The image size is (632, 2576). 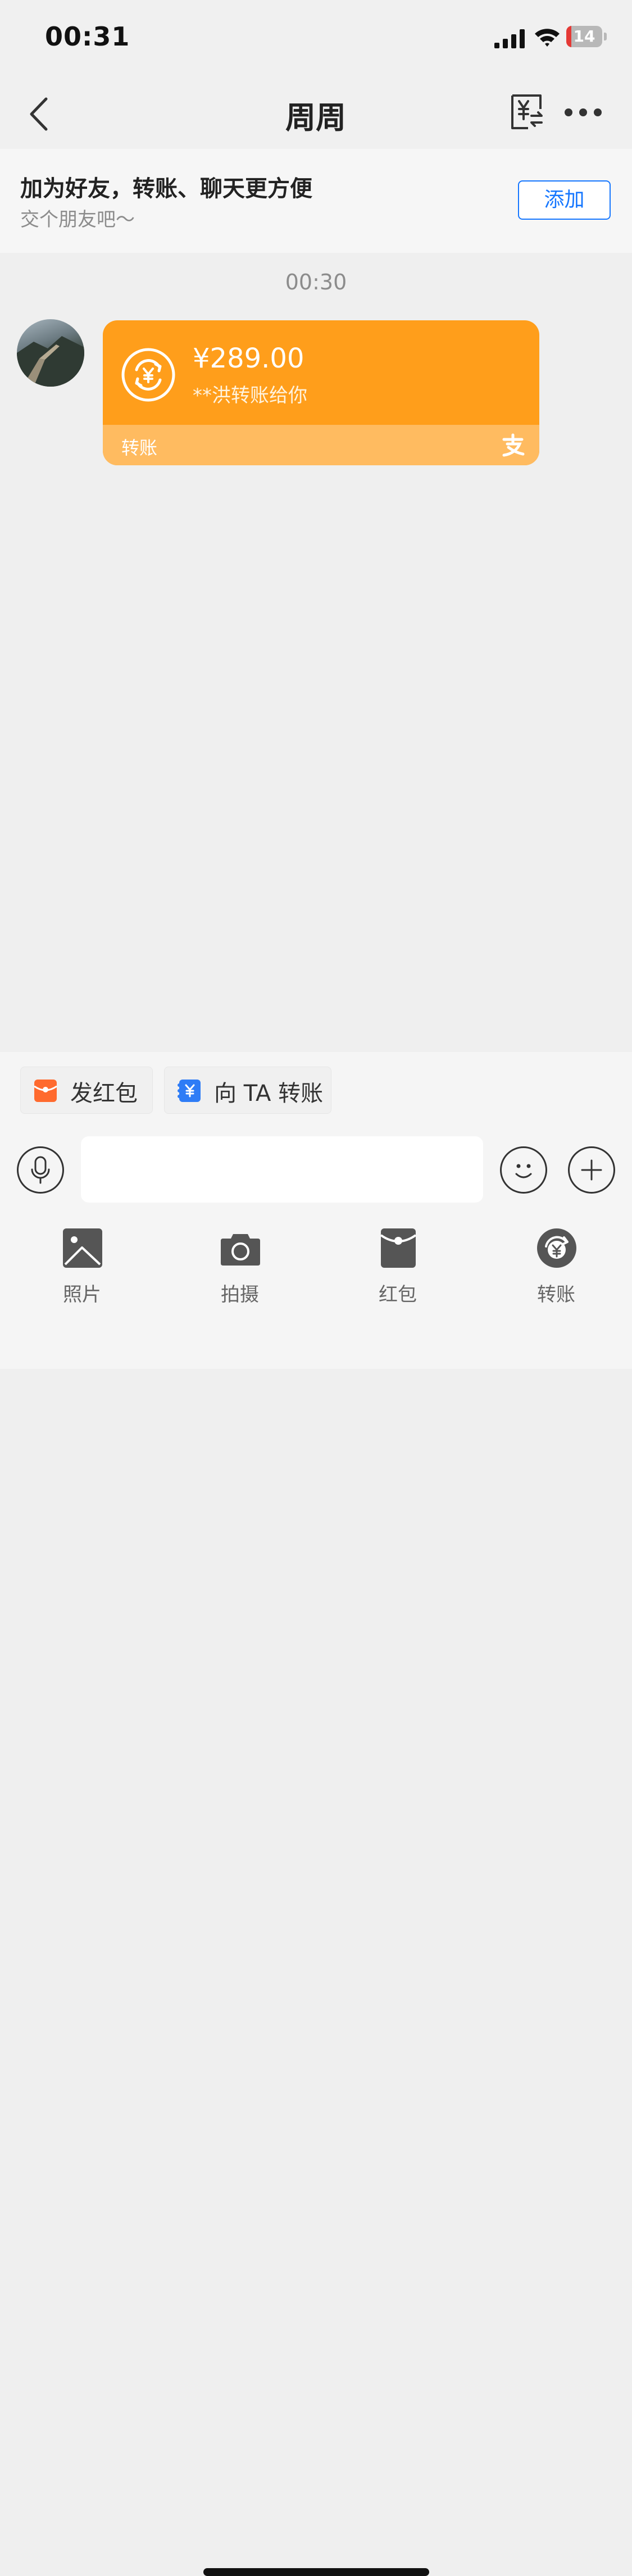 I want to click on nav-bar: 周周, so click(x=316, y=114).